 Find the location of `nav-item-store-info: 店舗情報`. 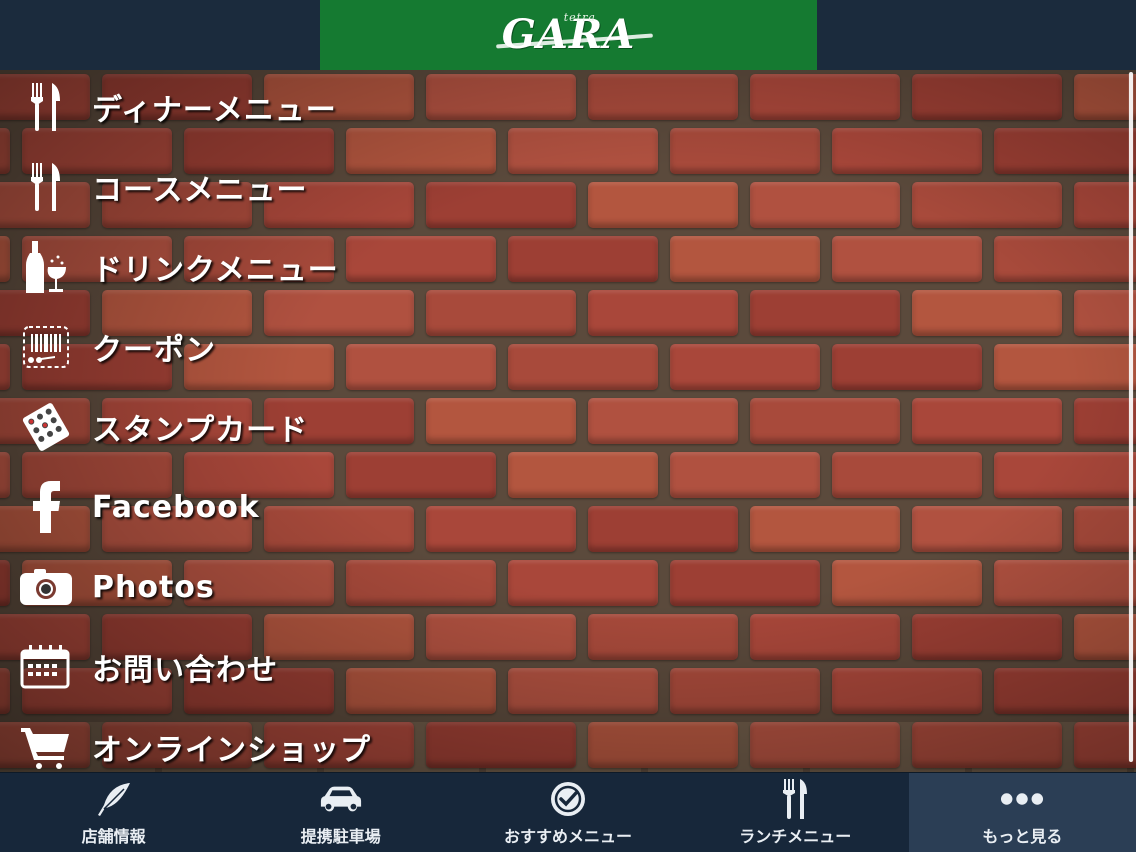

nav-item-store-info: 店舗情報 is located at coordinates (113, 812).